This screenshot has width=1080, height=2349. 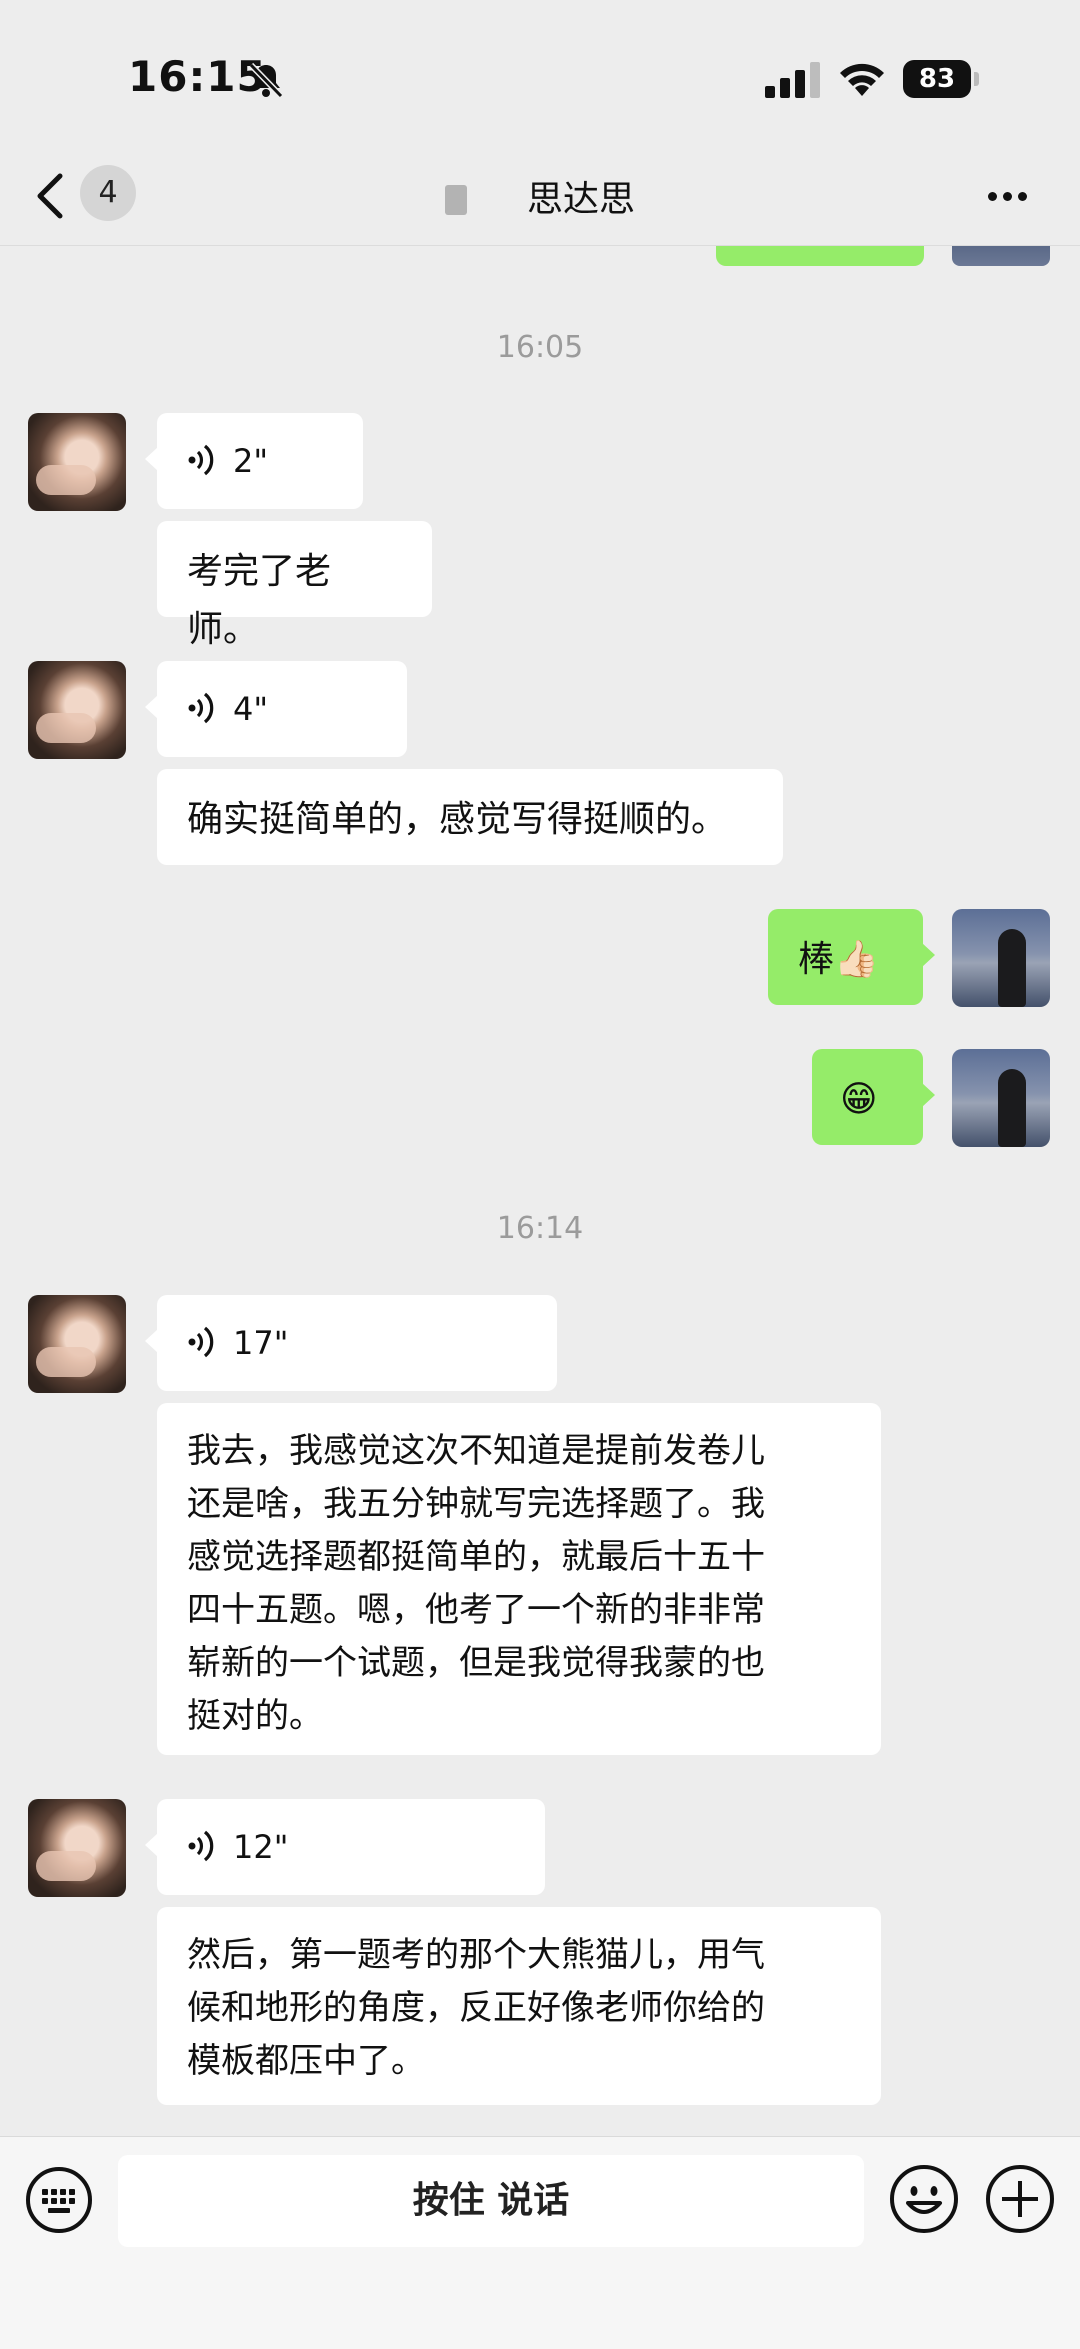 What do you see at coordinates (838, 959) in the screenshot?
I see `message-text: 棒👍🏻` at bounding box center [838, 959].